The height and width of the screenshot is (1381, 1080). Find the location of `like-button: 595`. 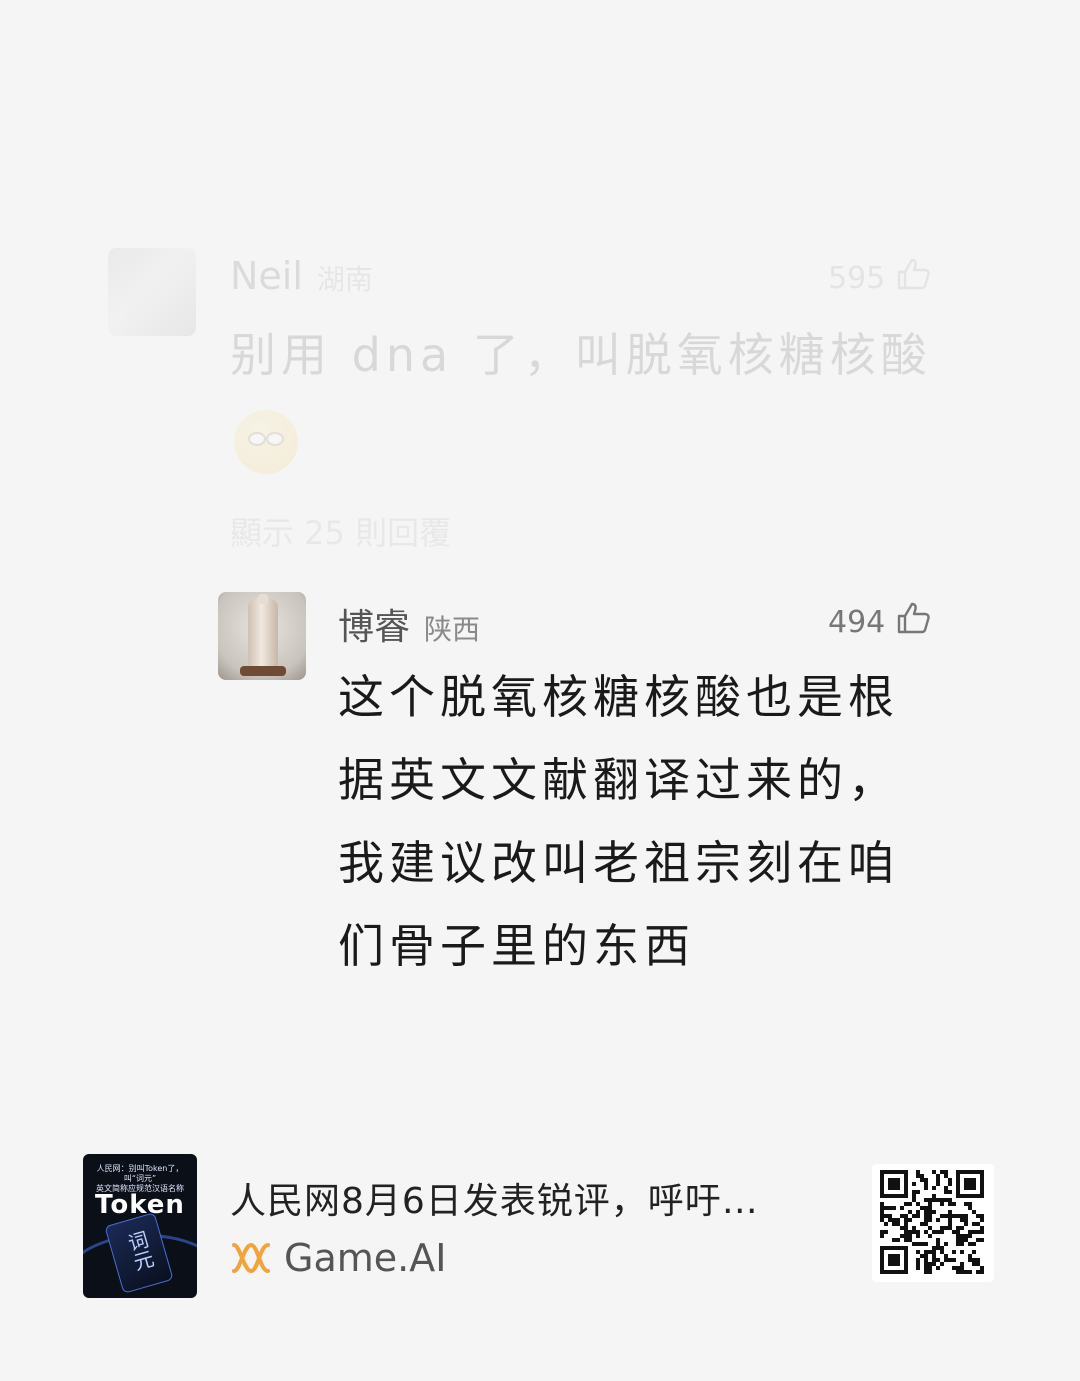

like-button: 595 is located at coordinates (879, 278).